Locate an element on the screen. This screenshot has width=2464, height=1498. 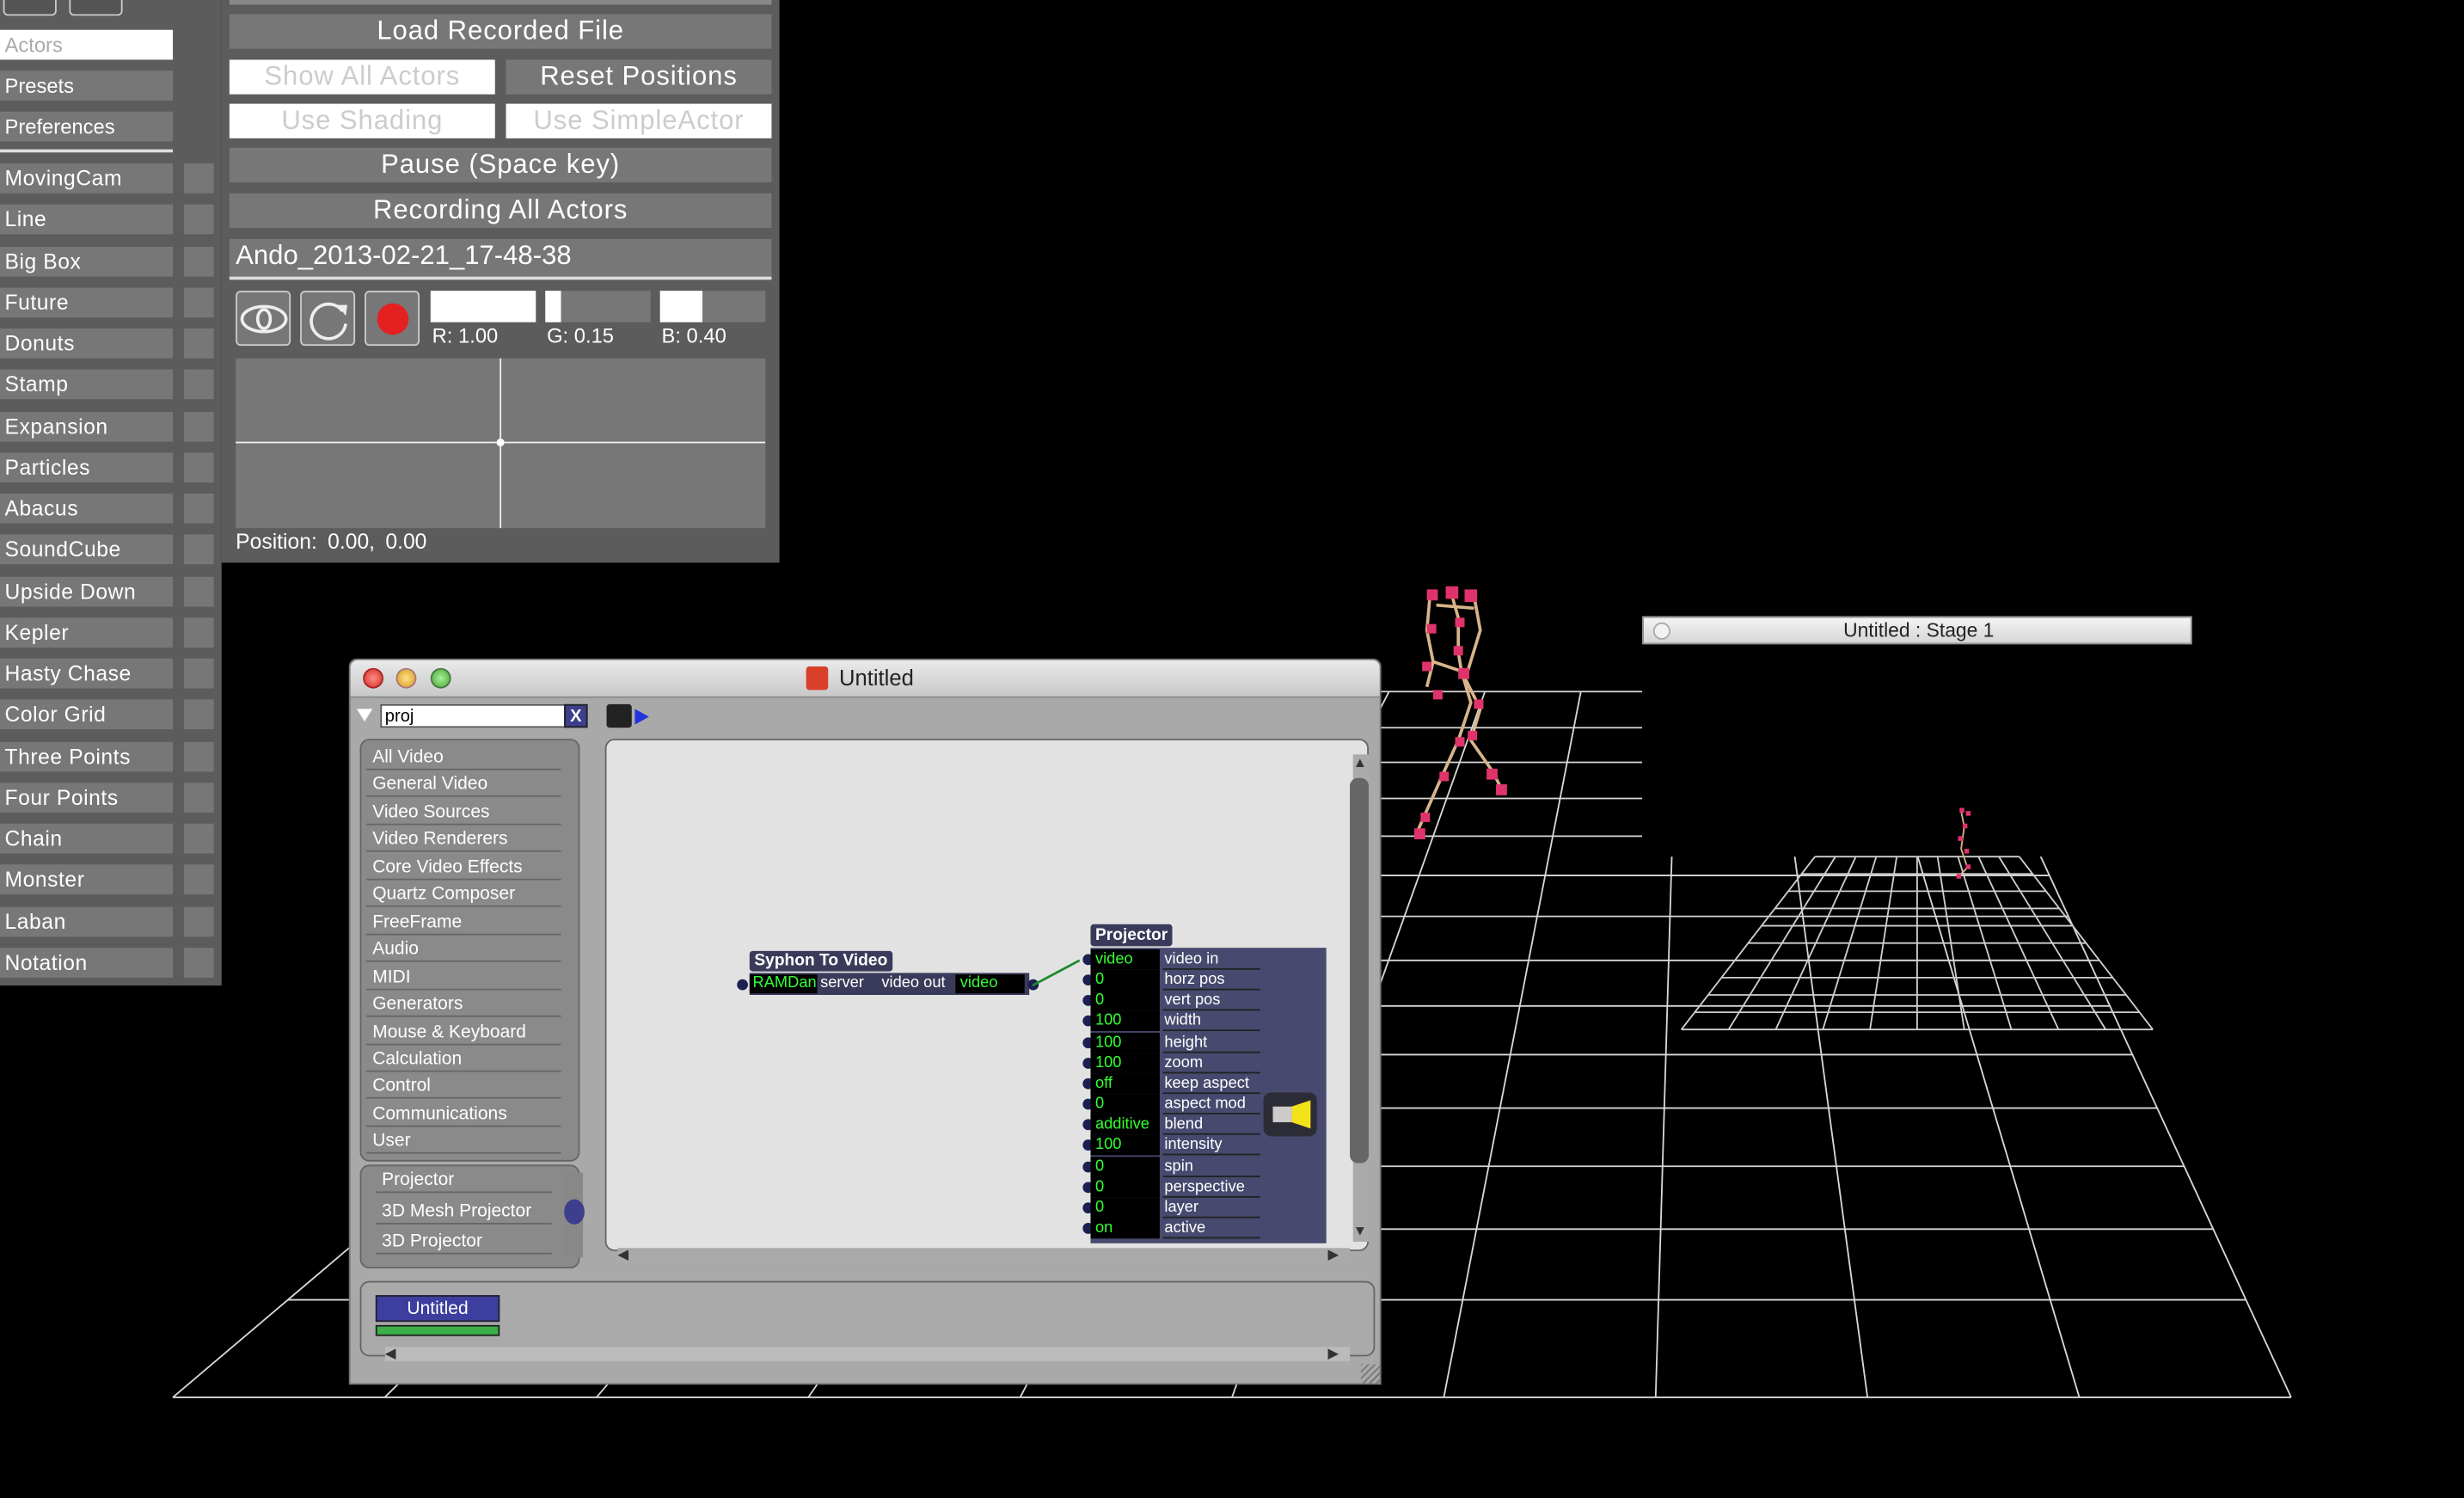
projector-port-row: 0 vert pos is located at coordinates (1211, 1001).